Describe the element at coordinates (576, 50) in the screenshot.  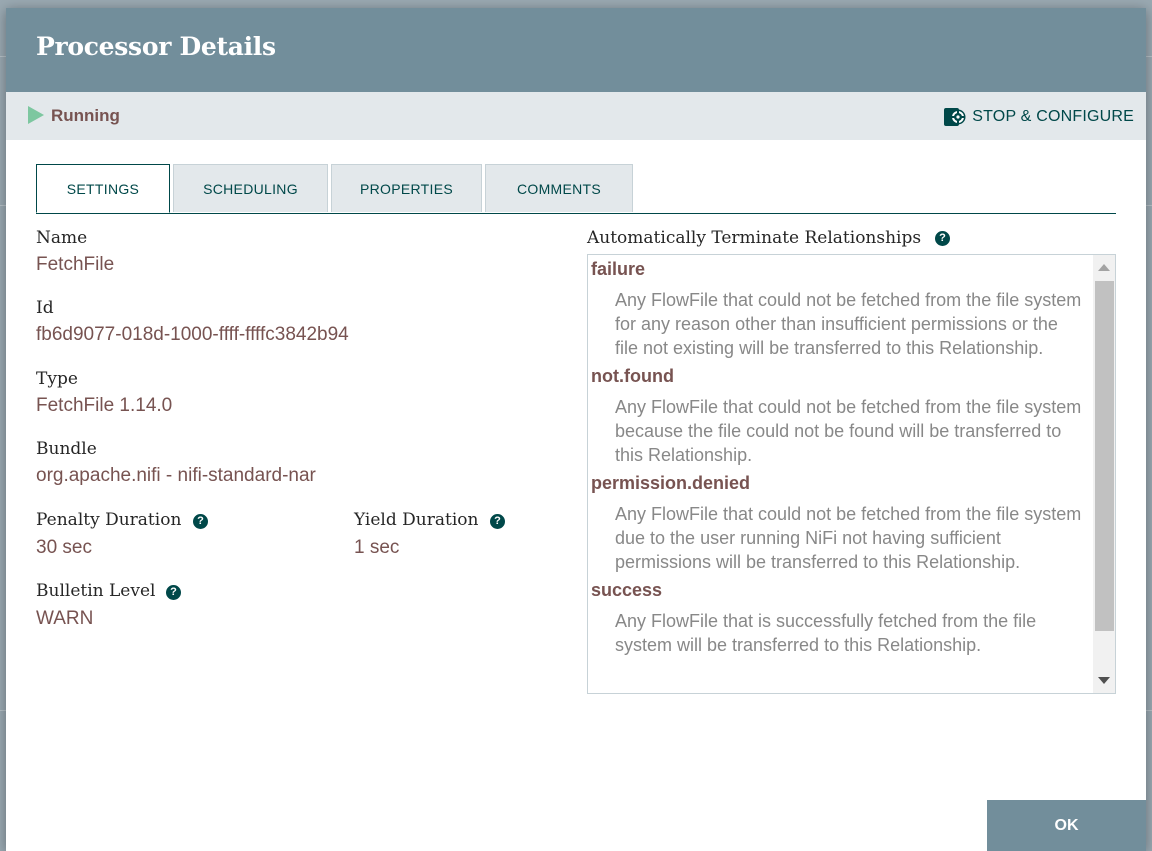
I see `dialog-header: Processor Details` at that location.